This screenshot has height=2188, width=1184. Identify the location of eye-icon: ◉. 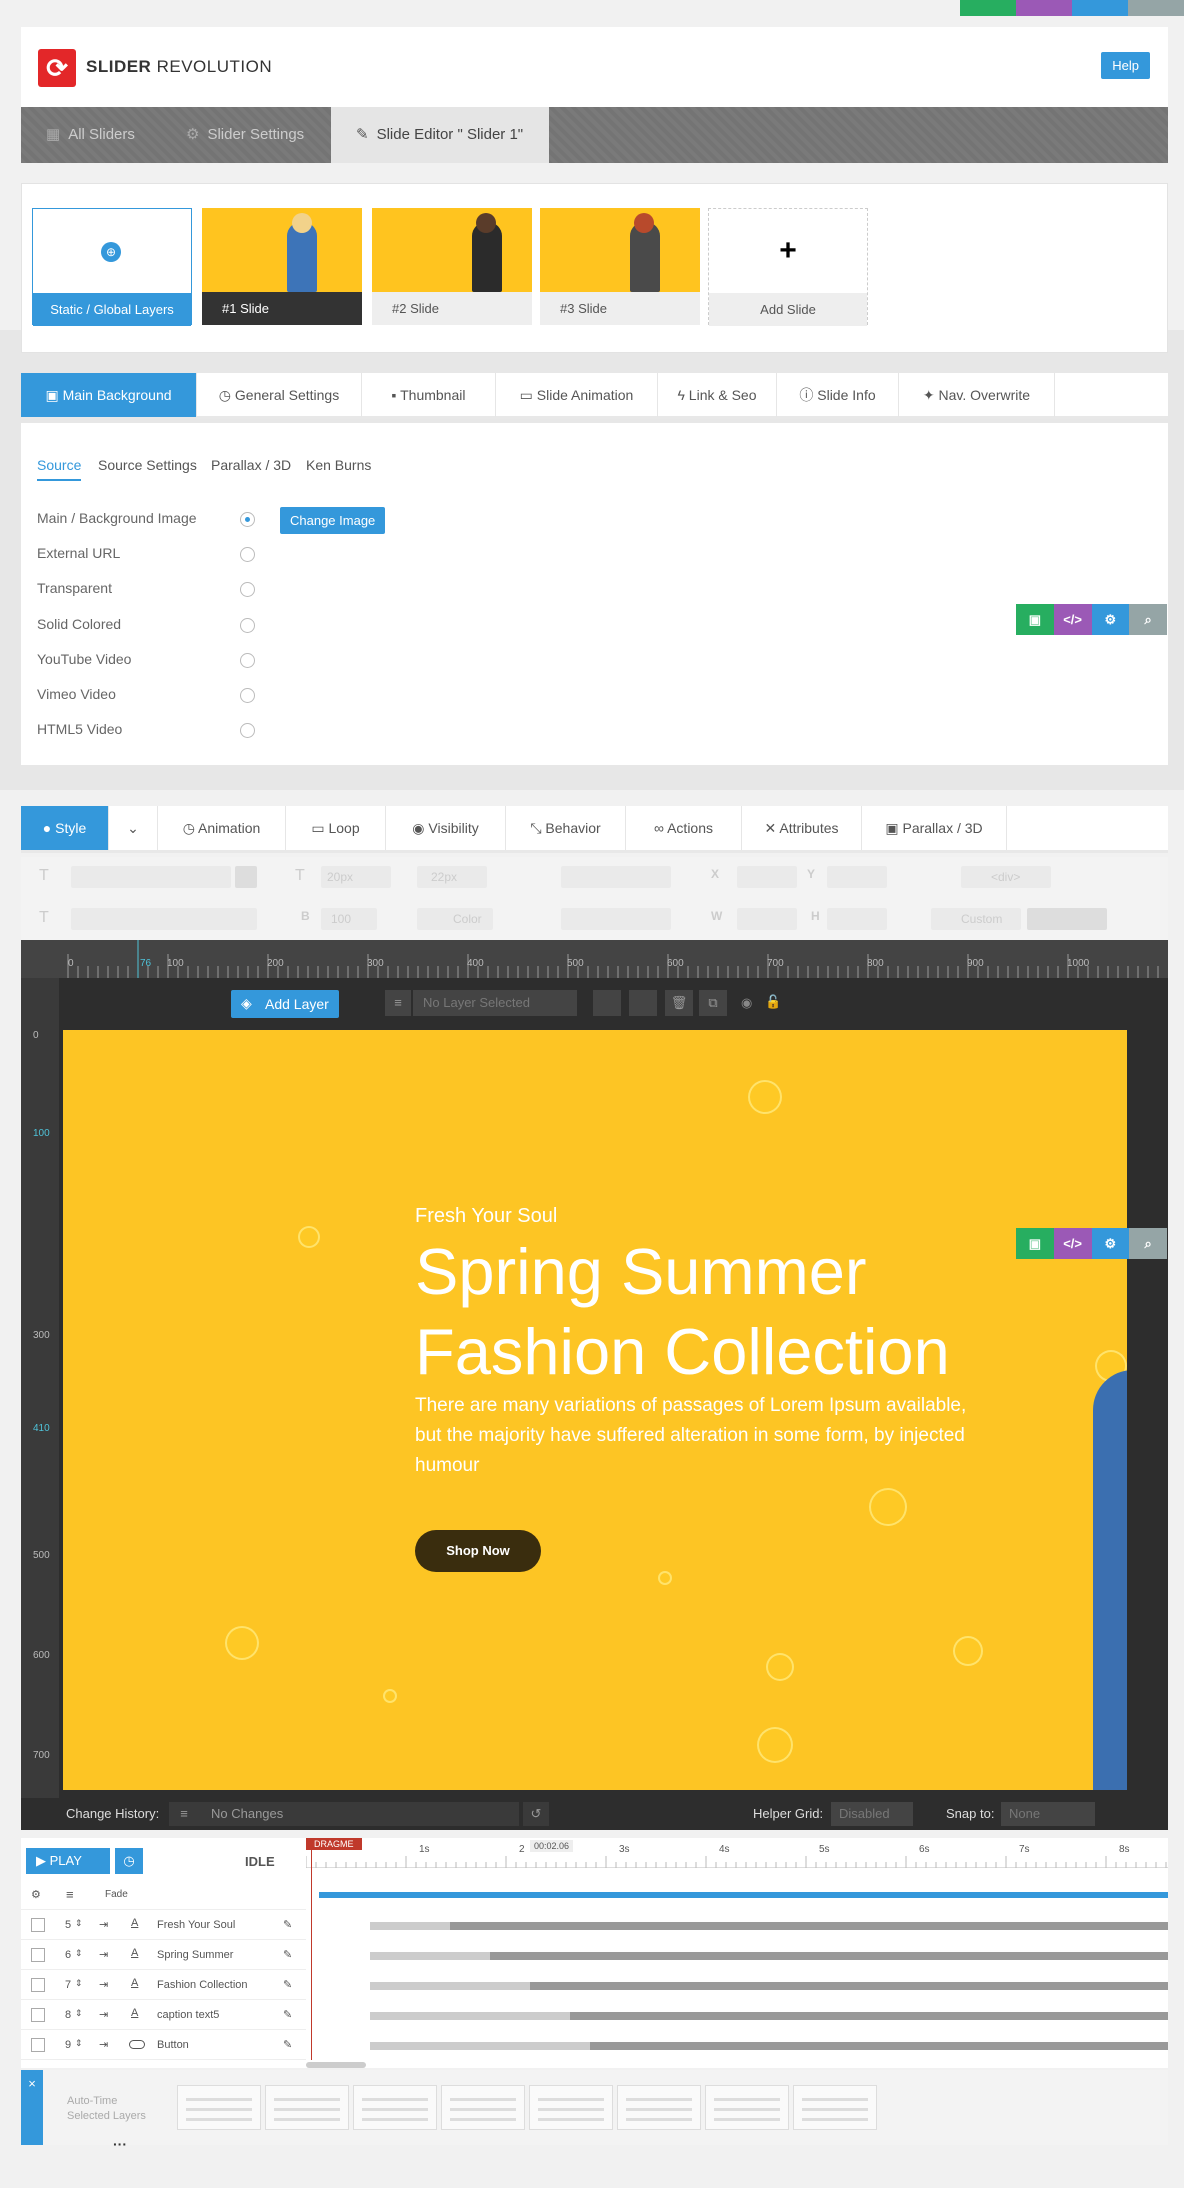
(746, 1003).